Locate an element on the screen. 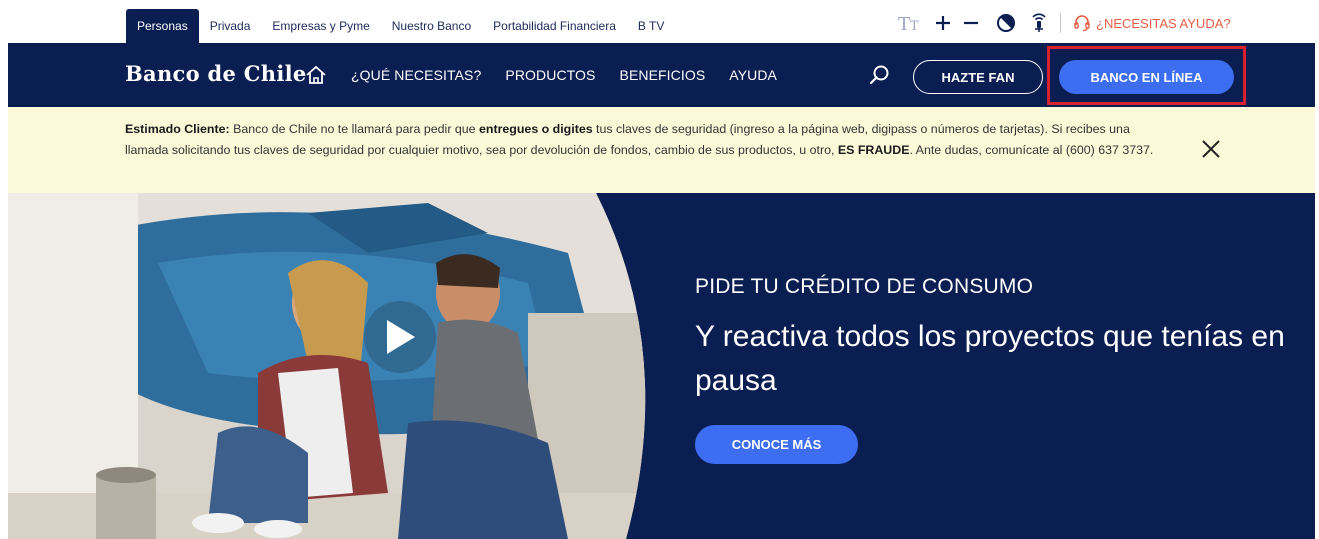 This screenshot has width=1319, height=539. play-icon is located at coordinates (401, 337).